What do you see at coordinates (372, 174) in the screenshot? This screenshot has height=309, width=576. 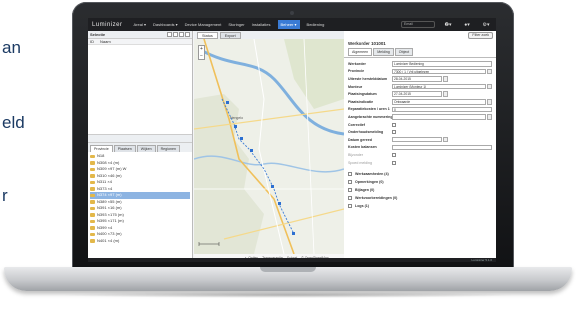 I see `fieldset-label: Werkzaamheden (4)` at bounding box center [372, 174].